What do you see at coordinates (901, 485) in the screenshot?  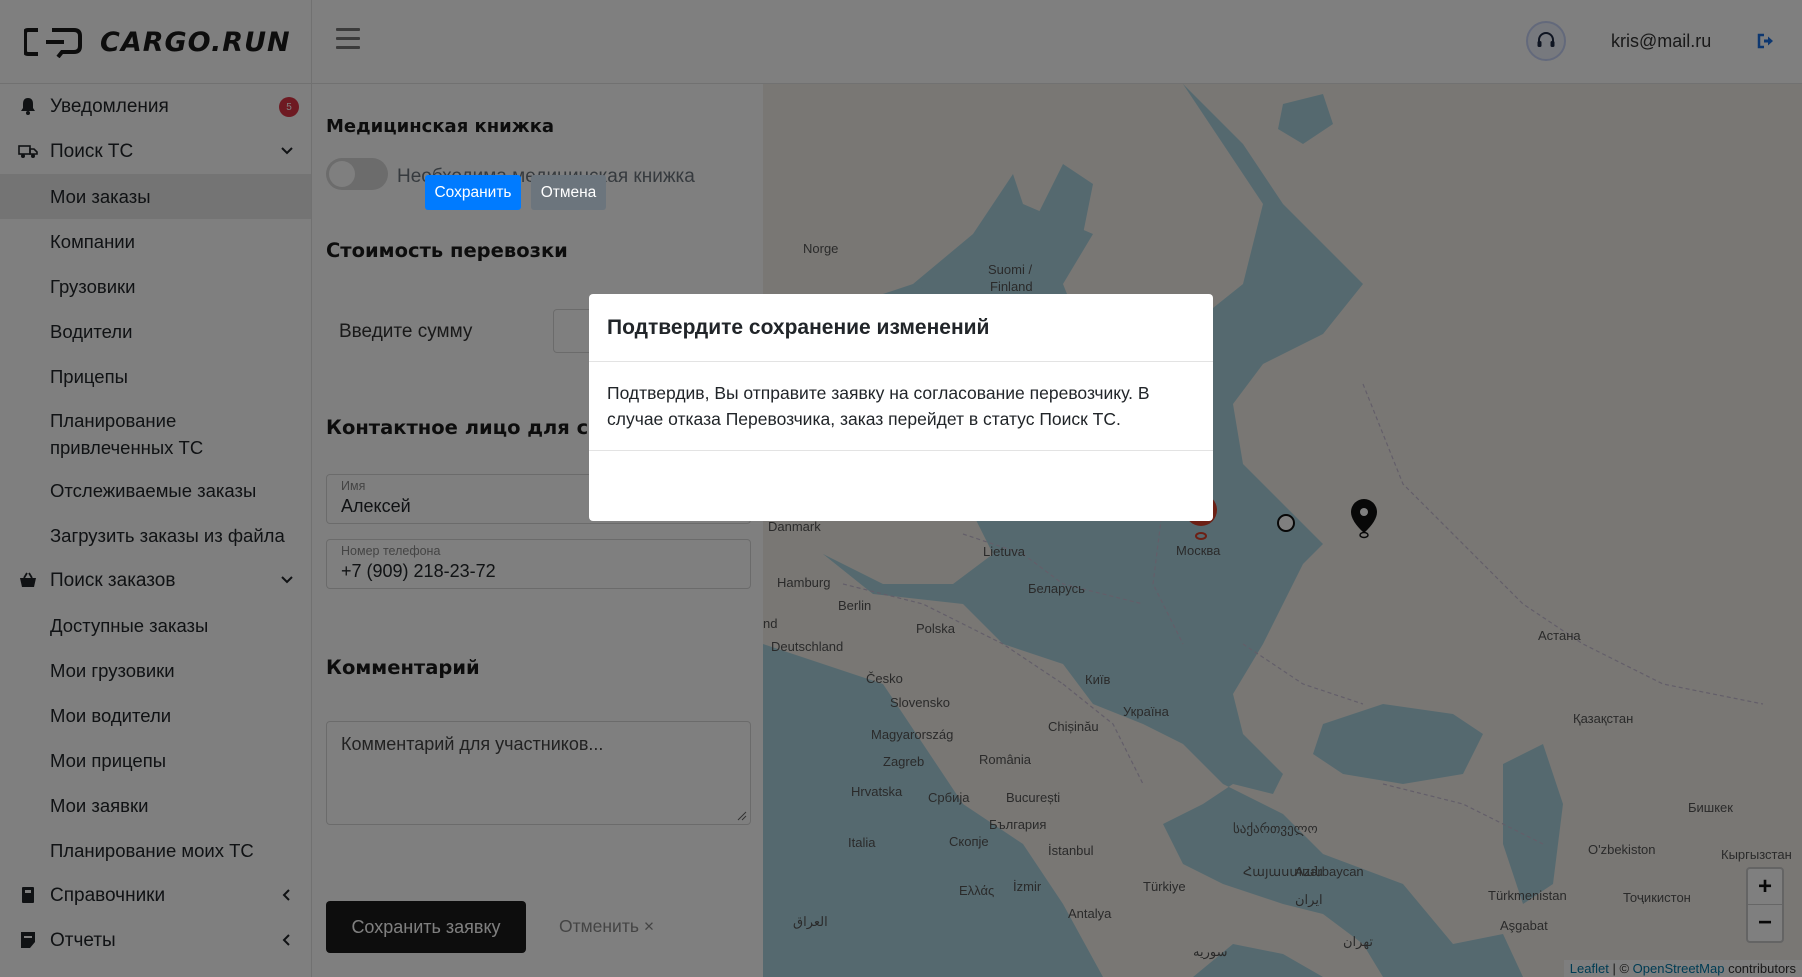 I see `modal-footer` at bounding box center [901, 485].